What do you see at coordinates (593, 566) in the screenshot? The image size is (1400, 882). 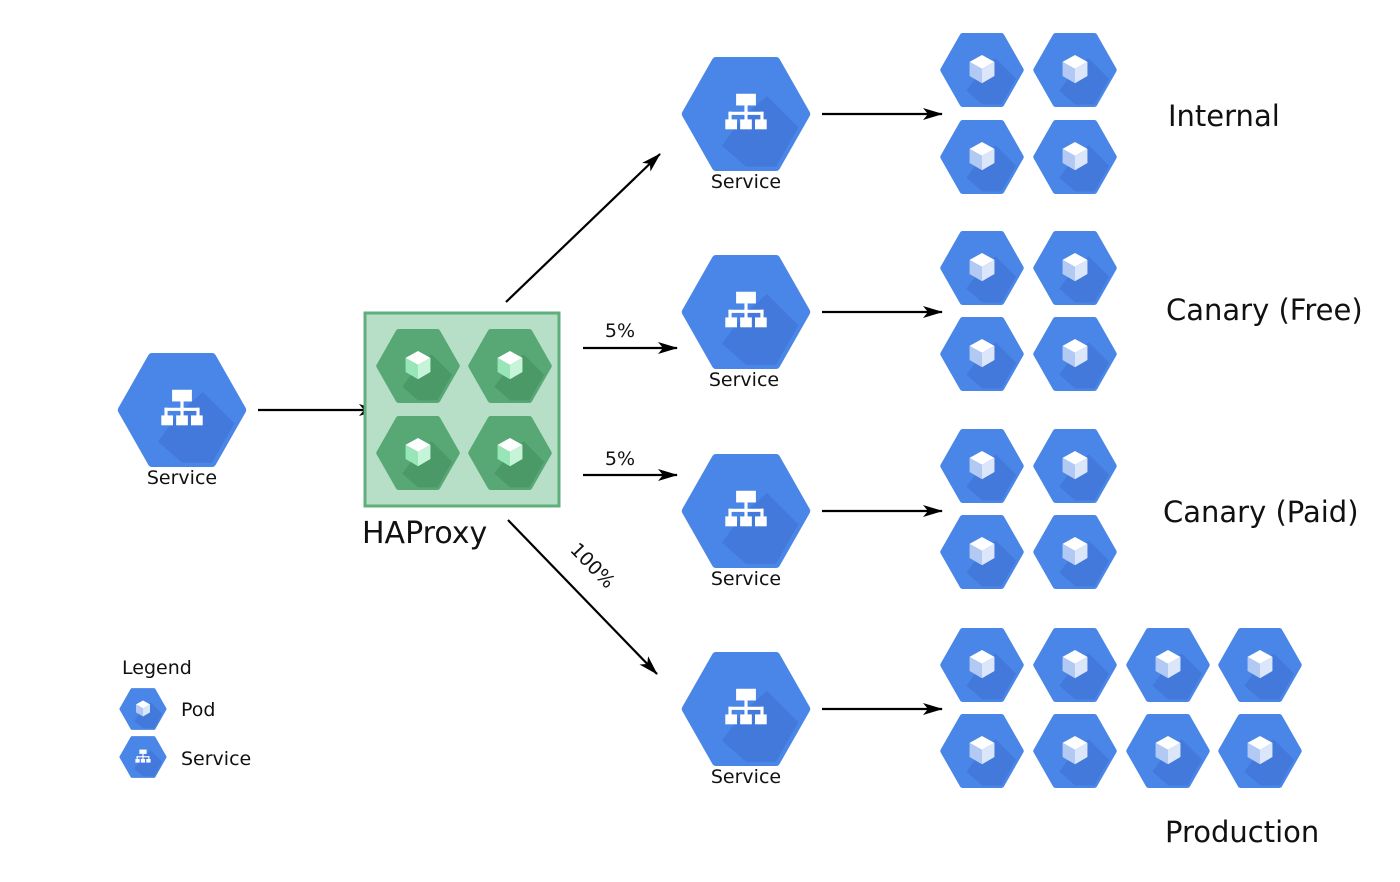 I see `weight-label-production: 100%` at bounding box center [593, 566].